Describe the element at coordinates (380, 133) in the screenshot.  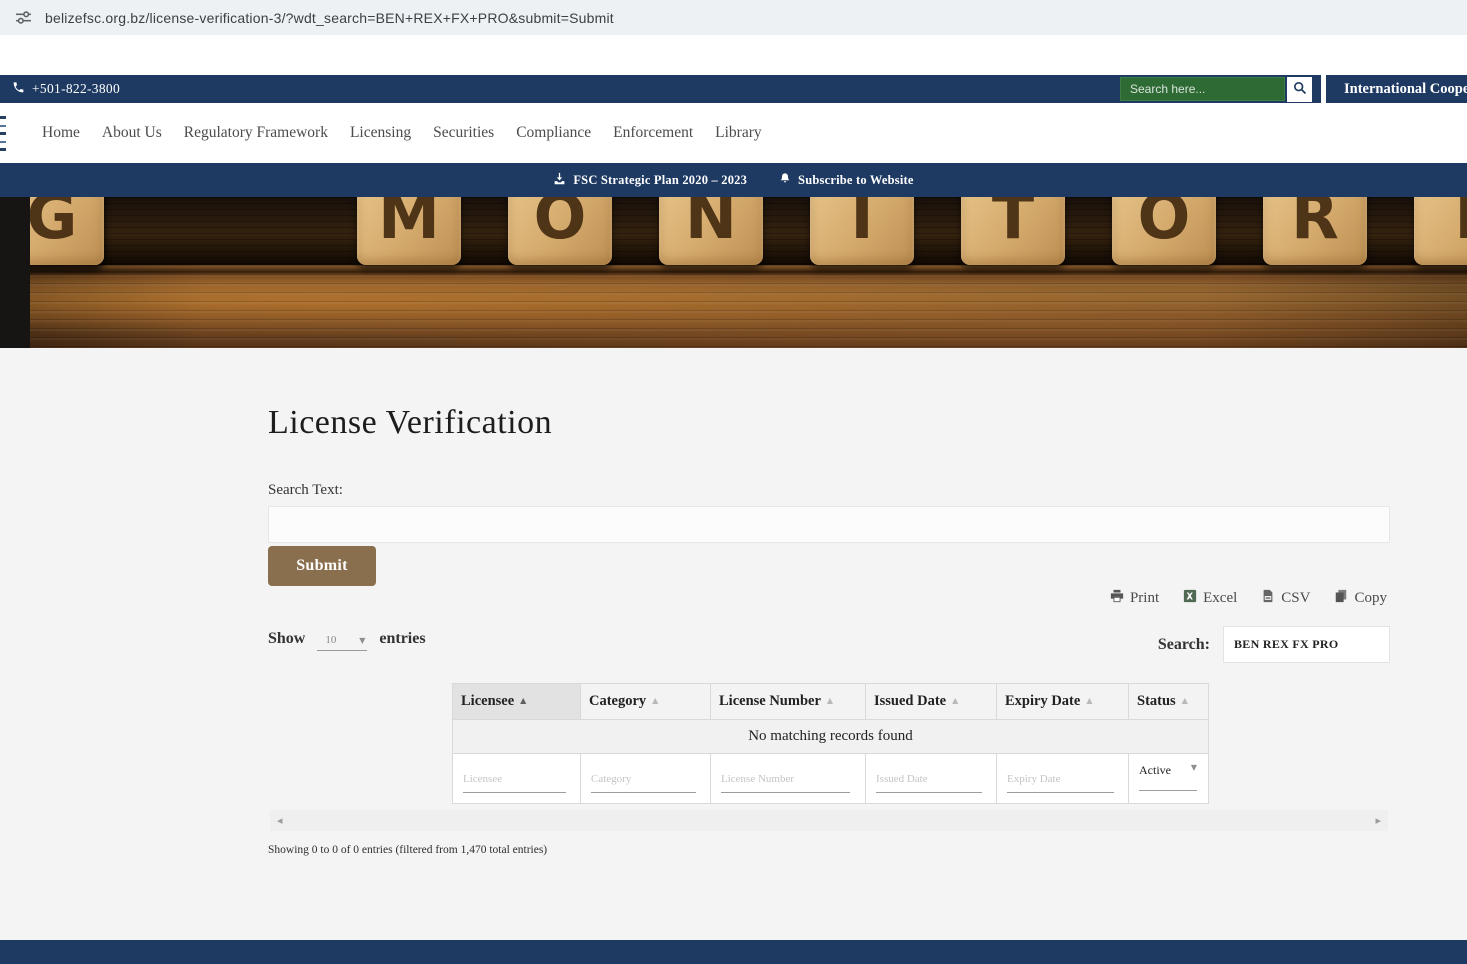
I see `nav-item-licensing: Licensing` at that location.